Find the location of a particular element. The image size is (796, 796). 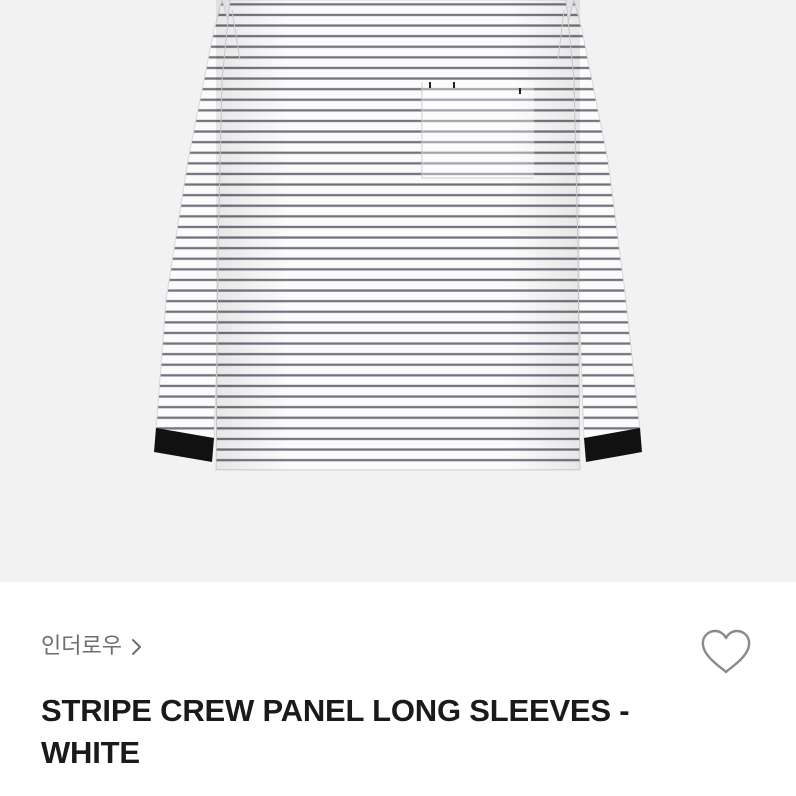

heart-outline-icon is located at coordinates (726, 651).